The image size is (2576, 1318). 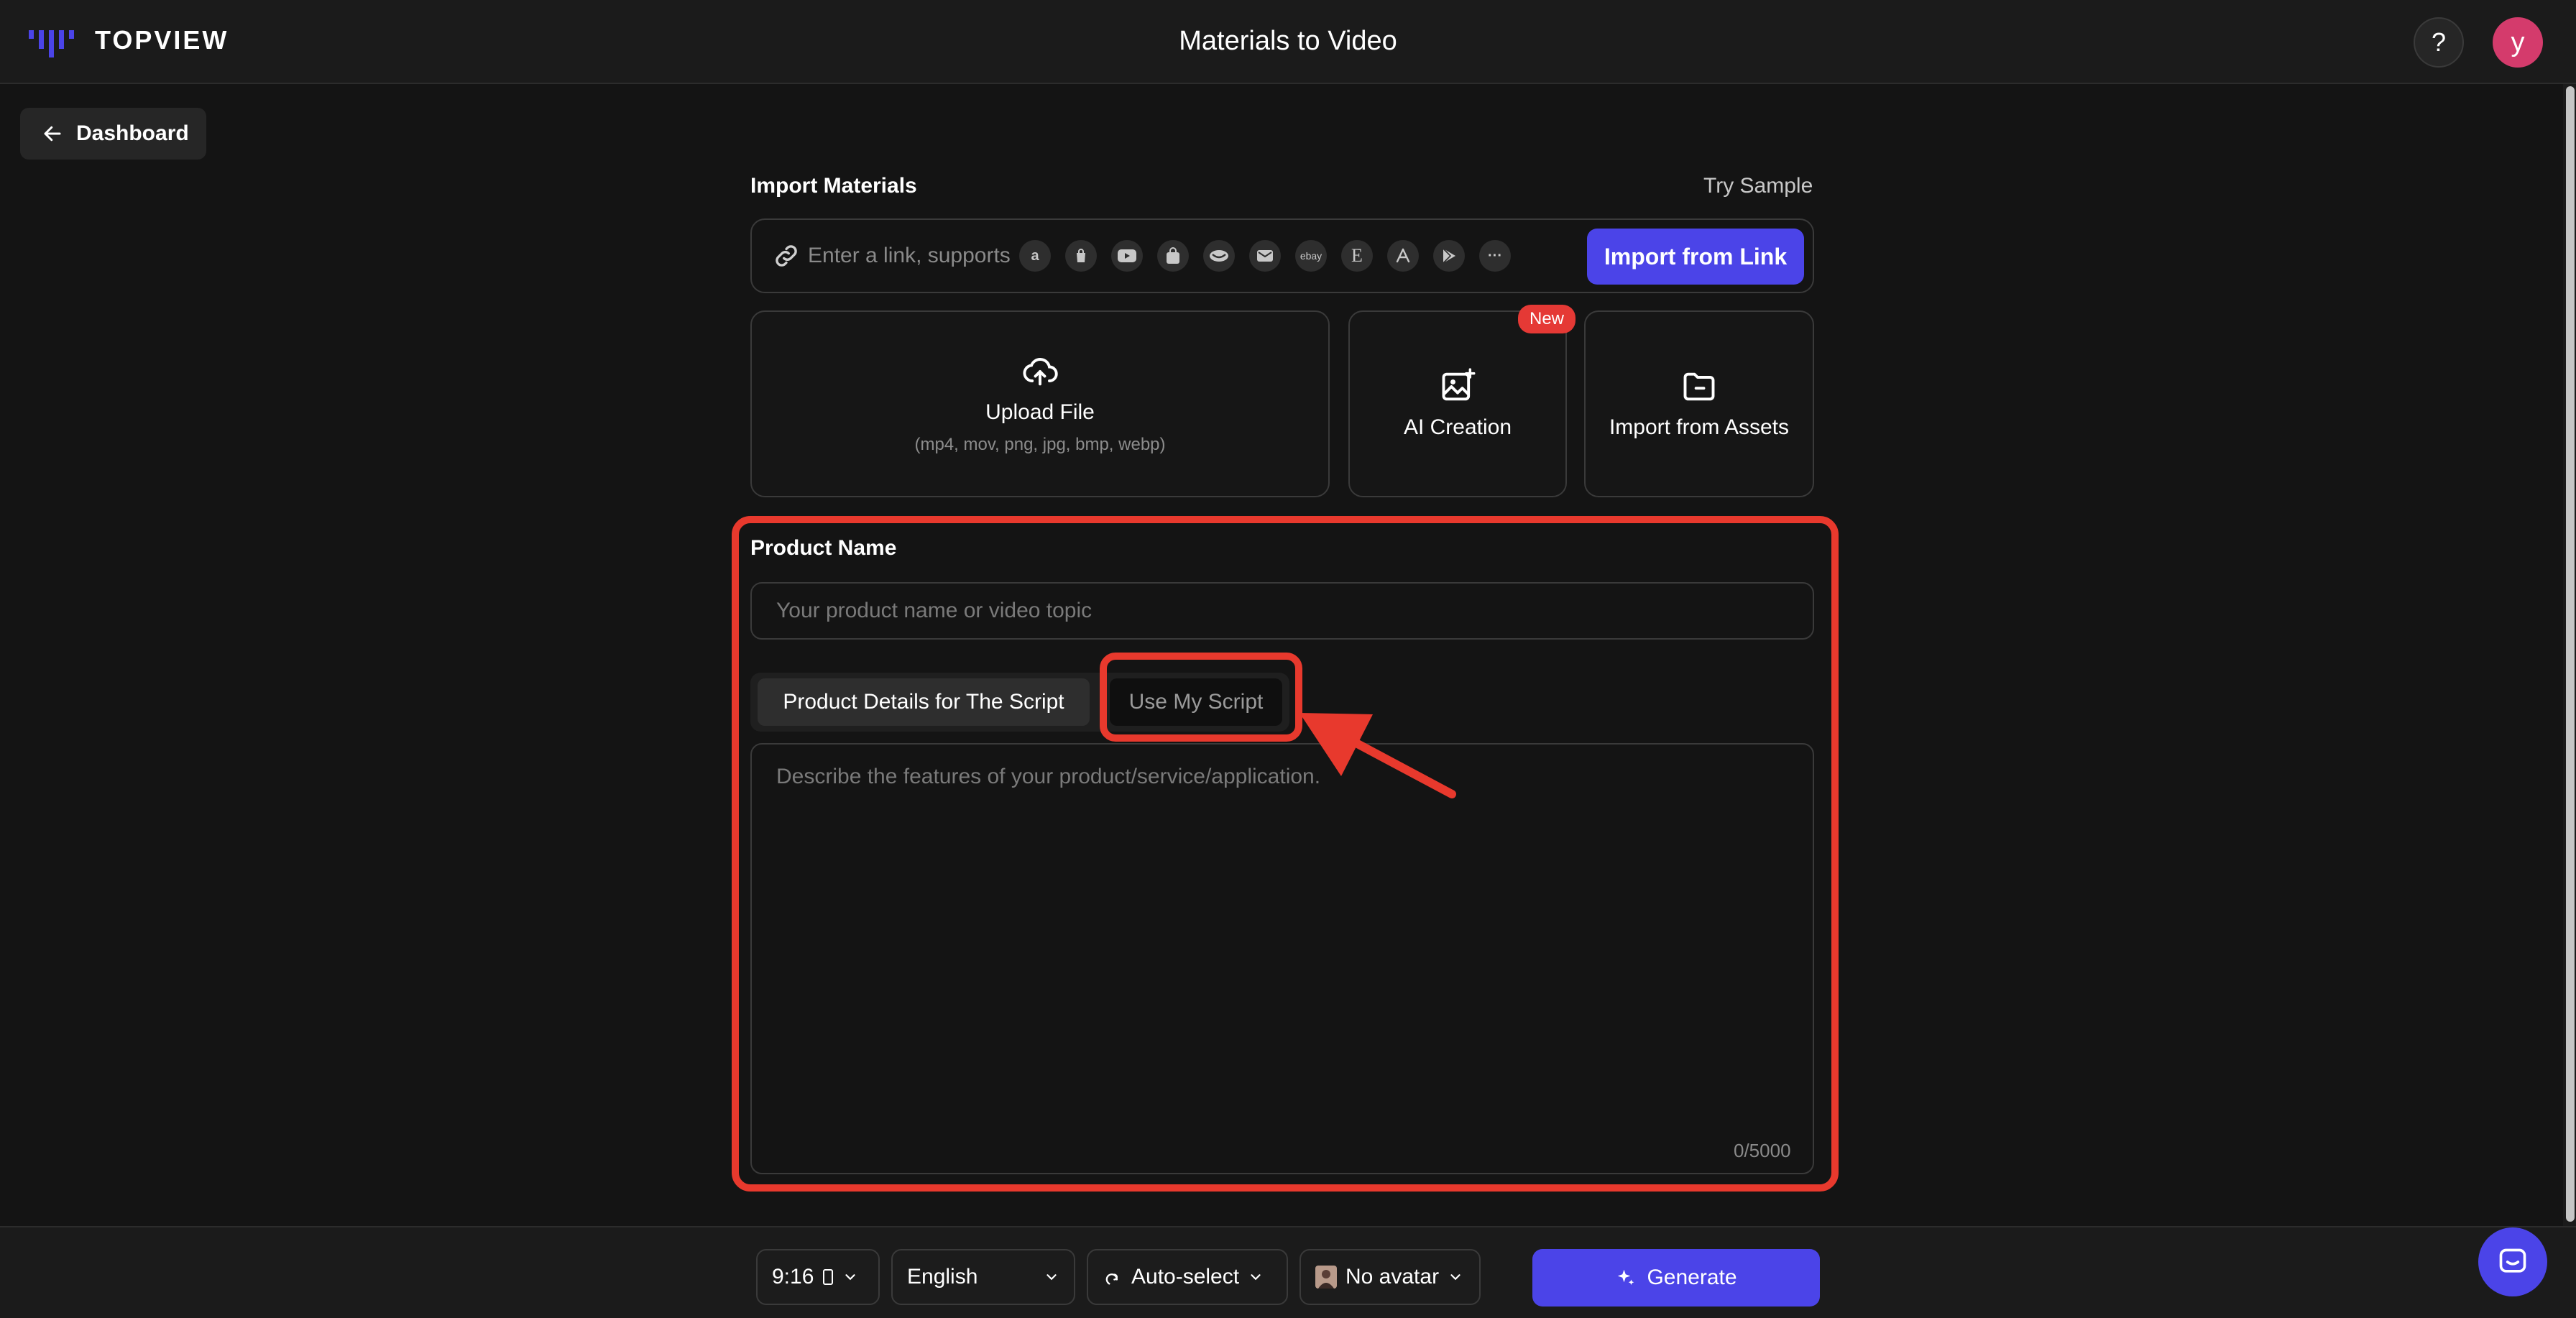 What do you see at coordinates (983, 1277) in the screenshot?
I see `language-select: English` at bounding box center [983, 1277].